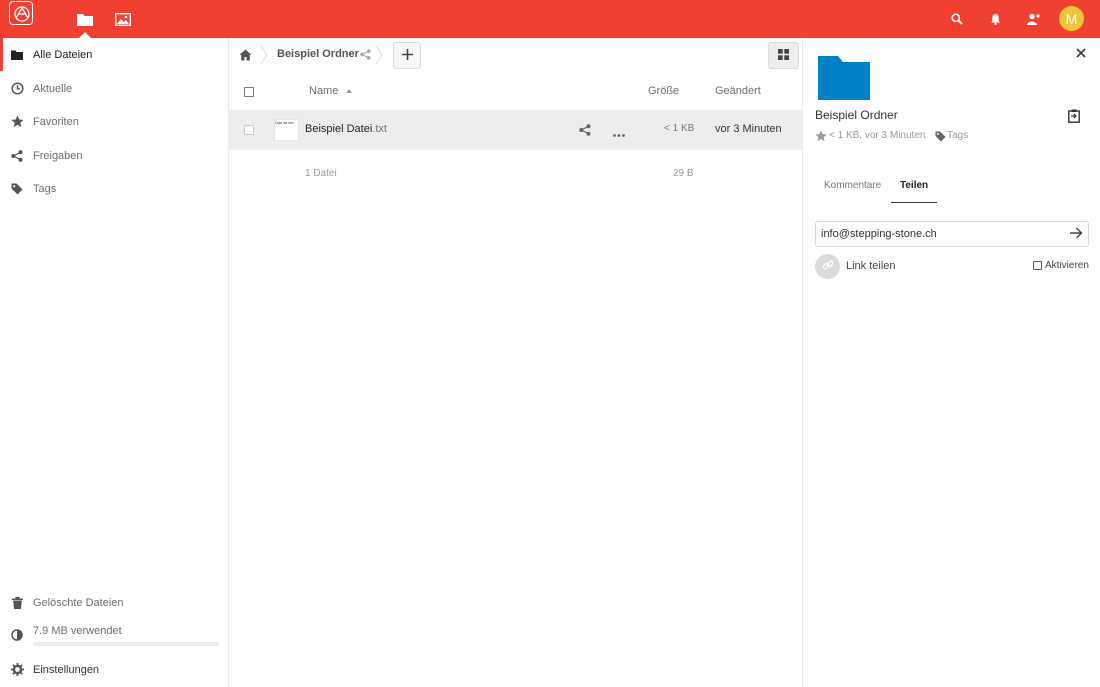 This screenshot has height=687, width=1100. I want to click on sidebar-item-label: Aktuelle, so click(53, 88).